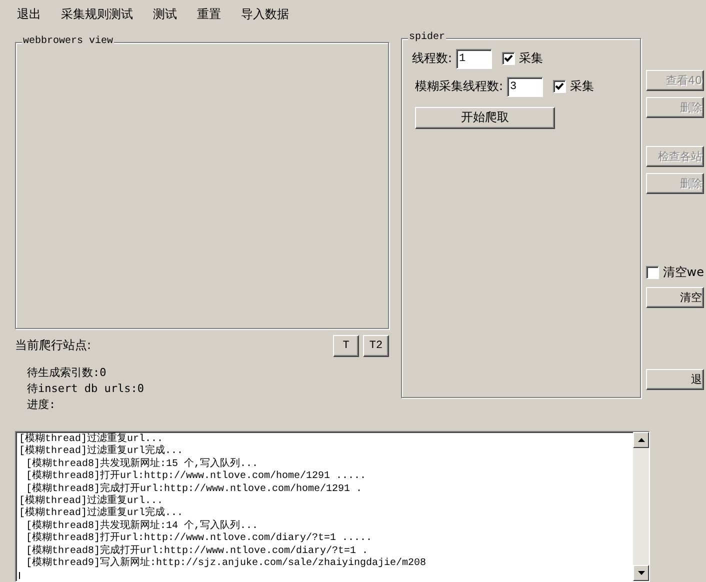 This screenshot has width=706, height=582. Describe the element at coordinates (432, 59) in the screenshot. I see `thread-count-label: 线程数:` at that location.